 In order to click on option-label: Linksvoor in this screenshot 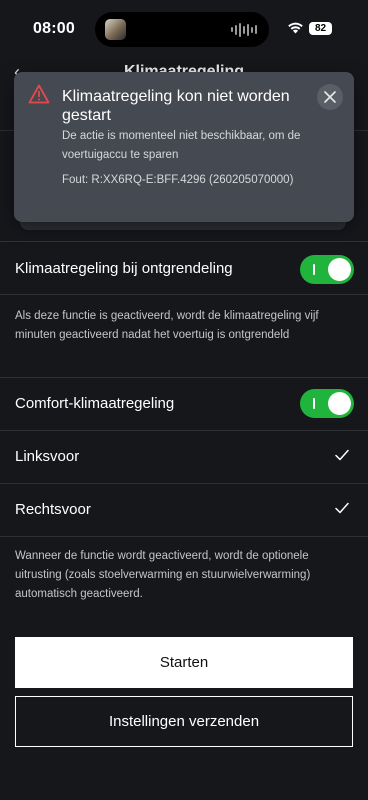, I will do `click(47, 456)`.